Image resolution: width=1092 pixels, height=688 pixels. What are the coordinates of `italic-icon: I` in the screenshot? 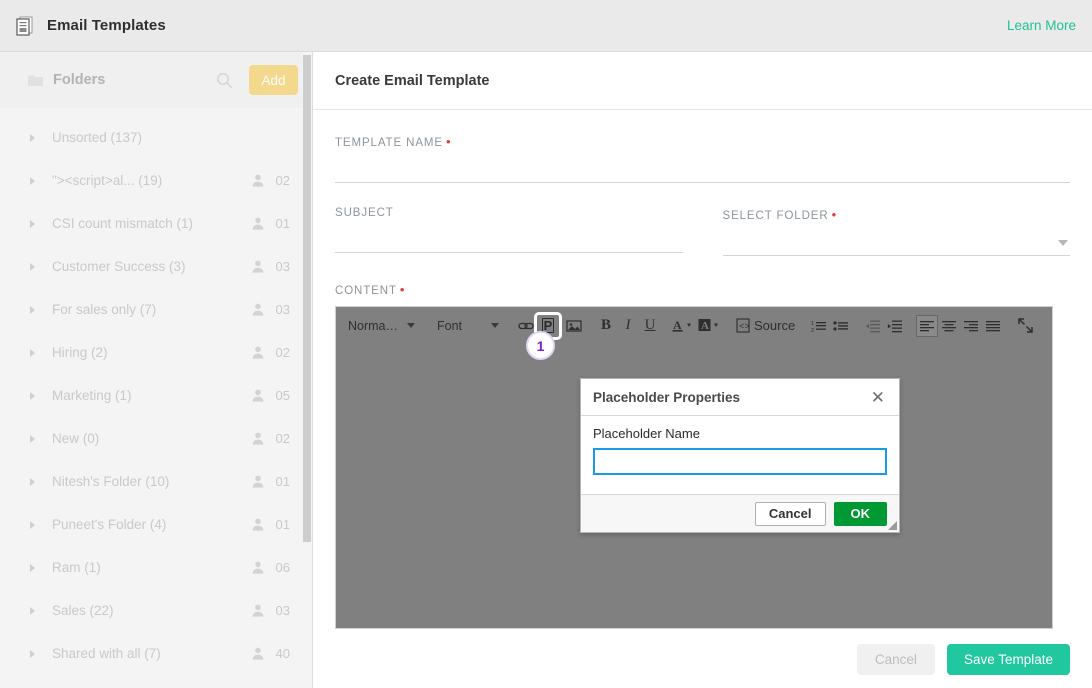 It's located at (628, 326).